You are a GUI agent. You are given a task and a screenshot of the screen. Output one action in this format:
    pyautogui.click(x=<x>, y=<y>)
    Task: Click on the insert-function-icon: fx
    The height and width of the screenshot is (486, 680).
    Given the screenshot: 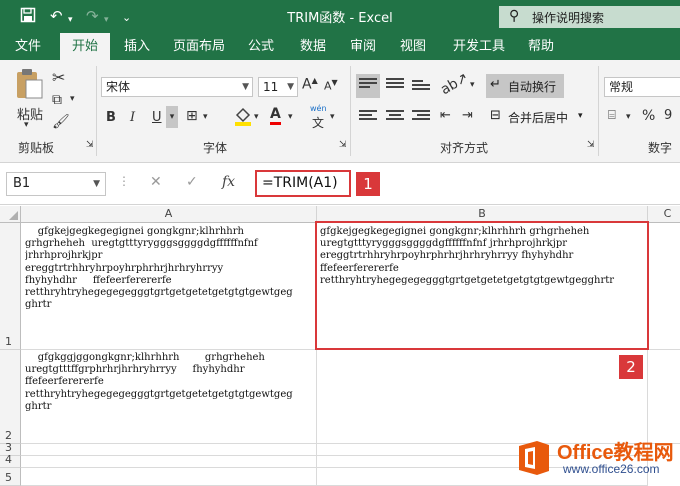 What is the action you would take?
    pyautogui.click(x=228, y=182)
    